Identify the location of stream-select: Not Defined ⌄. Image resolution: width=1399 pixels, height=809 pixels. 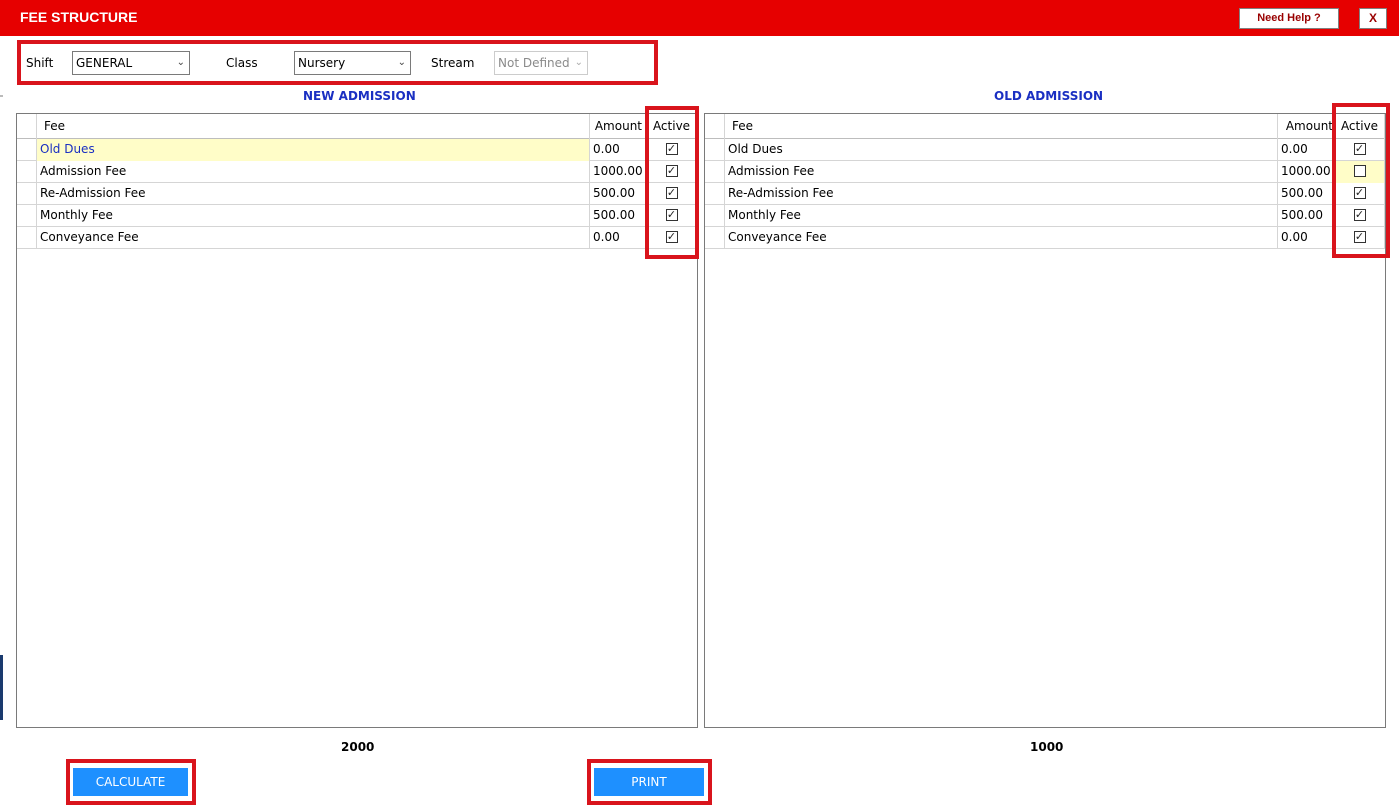
(541, 63).